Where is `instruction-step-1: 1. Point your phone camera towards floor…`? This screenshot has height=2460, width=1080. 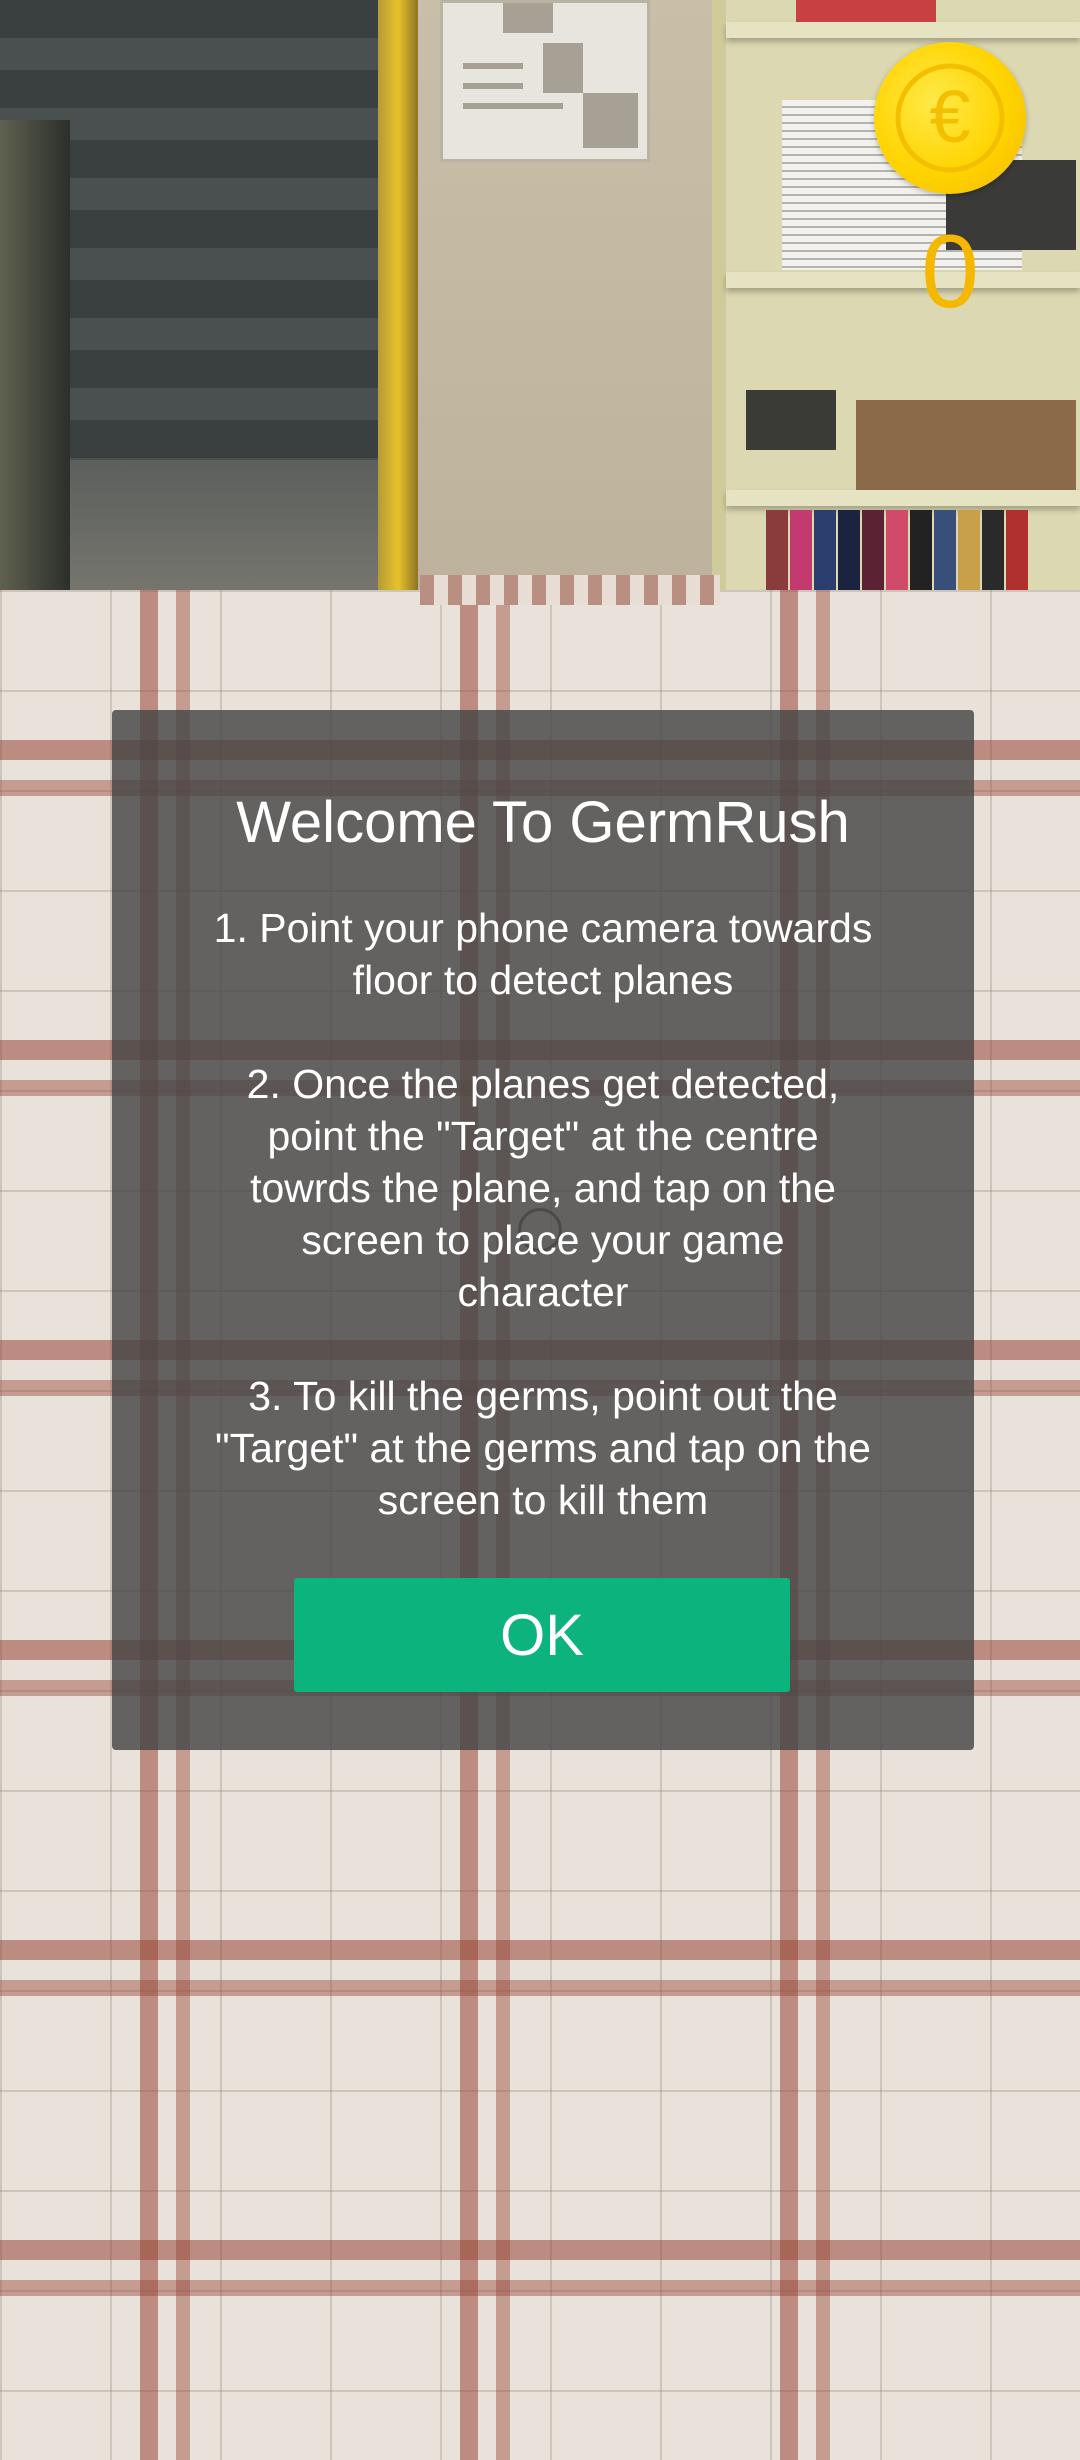 instruction-step-1: 1. Point your phone camera towards floor… is located at coordinates (543, 954).